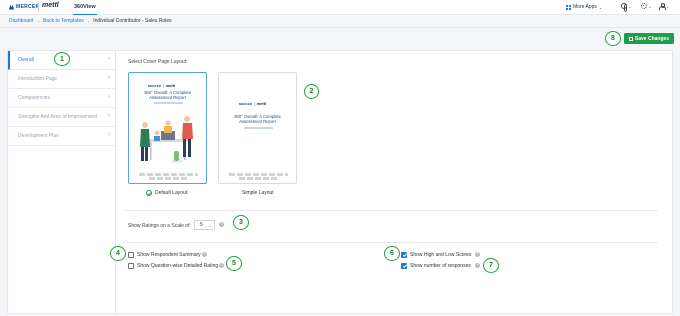 This screenshot has width=680, height=316. I want to click on save-changes-label: Save Changes, so click(652, 38).